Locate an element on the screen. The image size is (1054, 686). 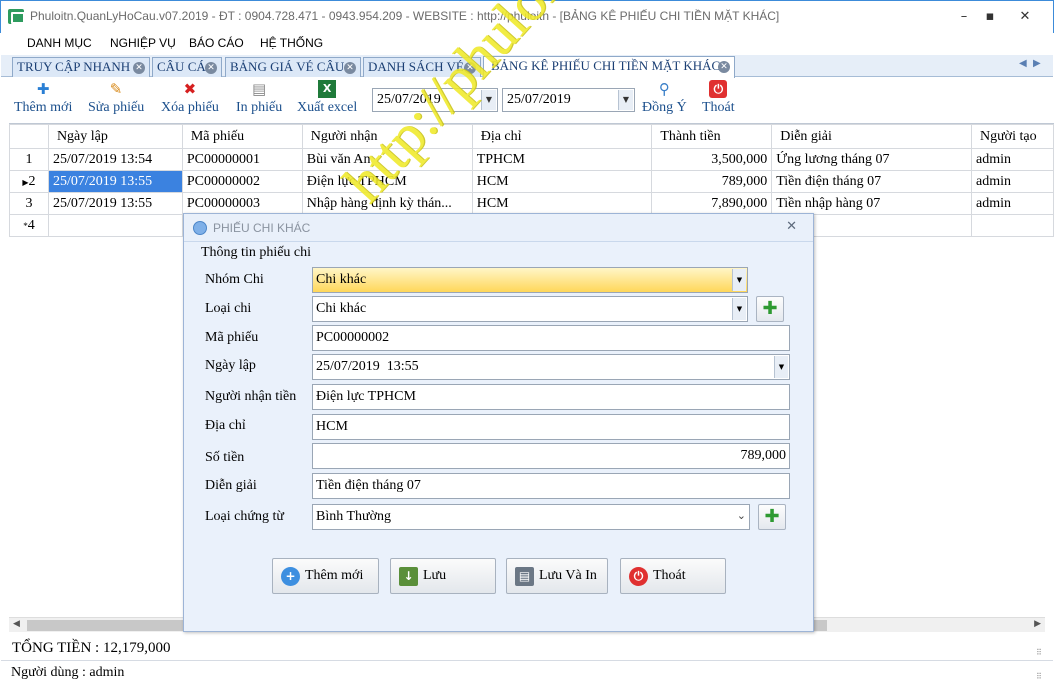
dialog-close-icon: ✕ is located at coordinates (791, 226).